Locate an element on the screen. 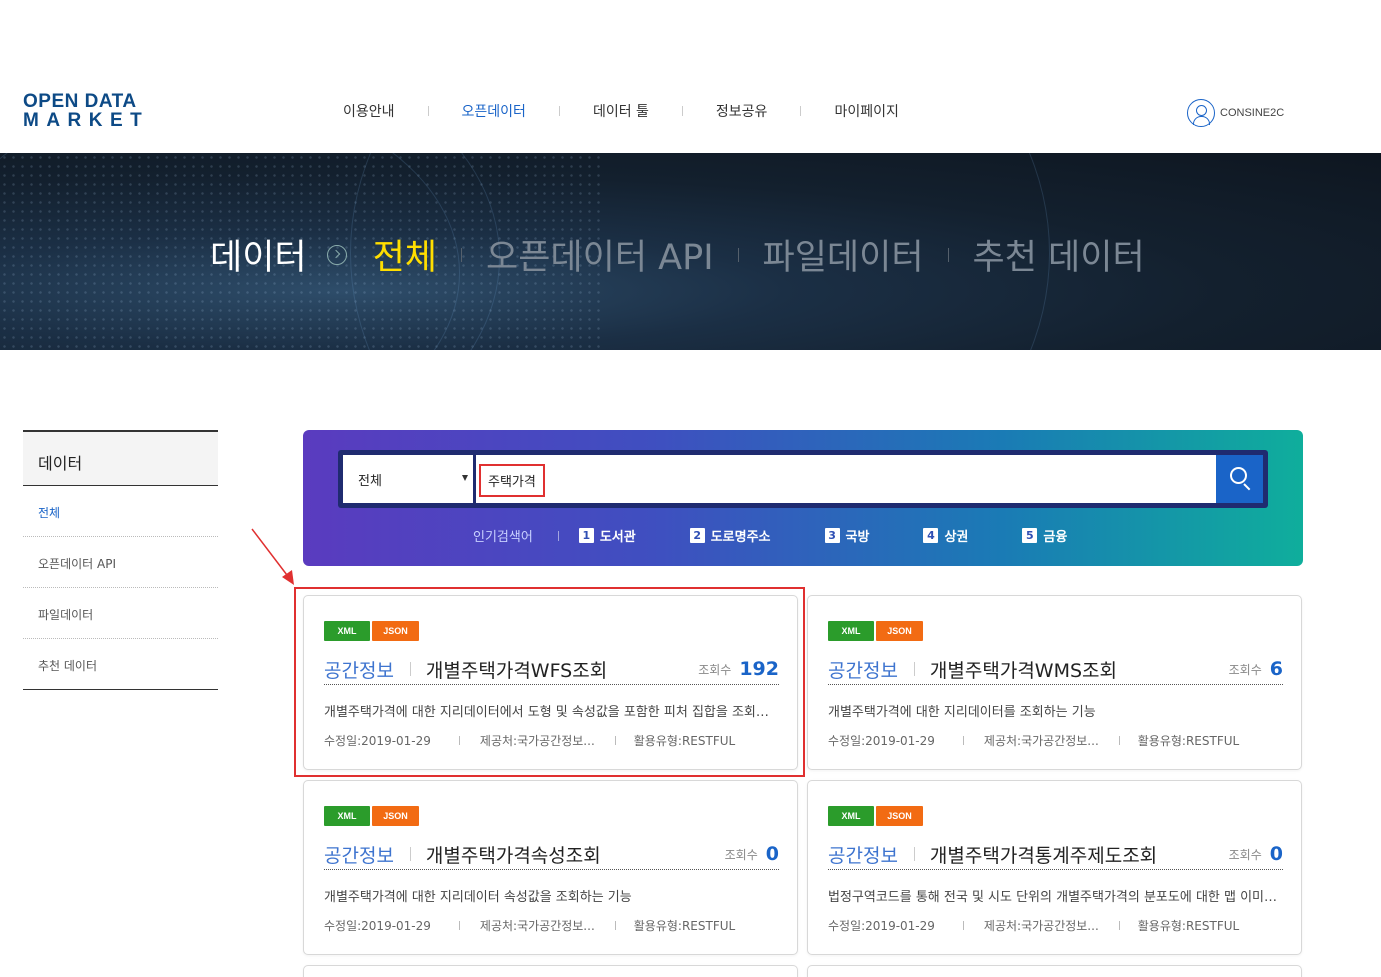  card-title-row: 공간정보 개별주택가격WMS조회 조회수 6 is located at coordinates (1055, 669).